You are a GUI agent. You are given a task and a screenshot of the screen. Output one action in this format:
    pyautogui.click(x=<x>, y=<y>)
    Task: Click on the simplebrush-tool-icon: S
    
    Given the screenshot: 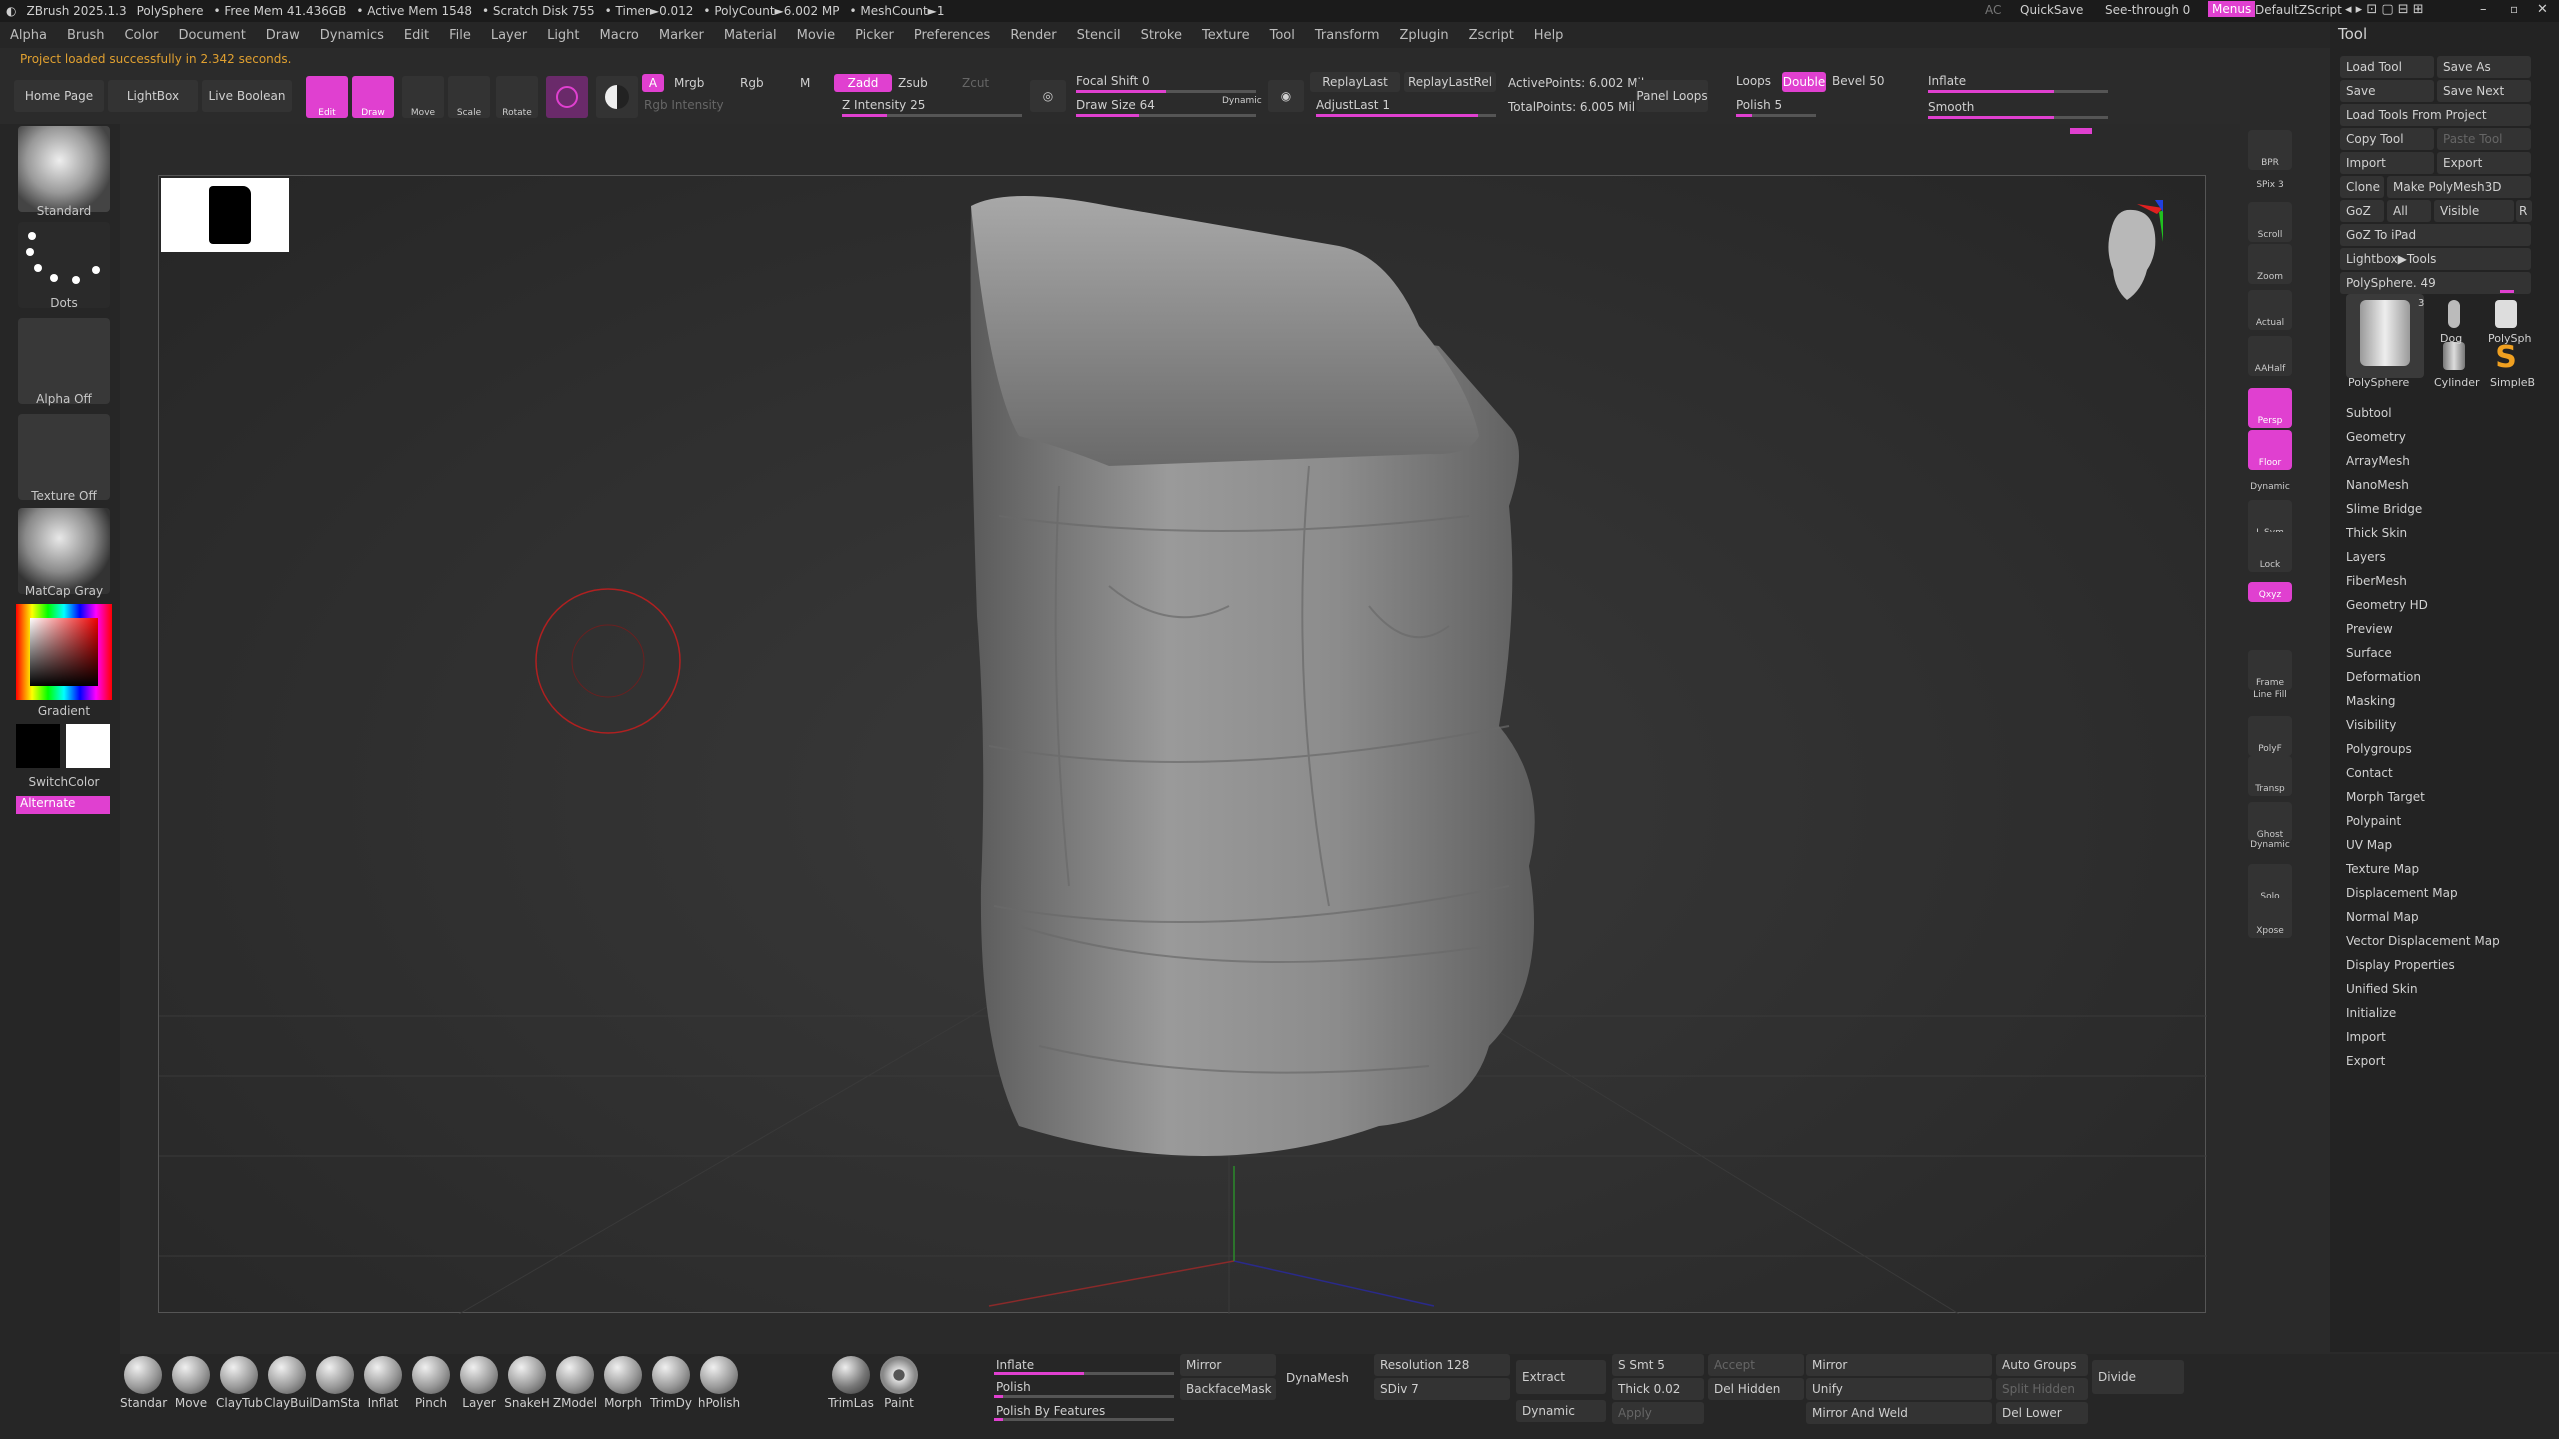 What is the action you would take?
    pyautogui.click(x=2506, y=359)
    